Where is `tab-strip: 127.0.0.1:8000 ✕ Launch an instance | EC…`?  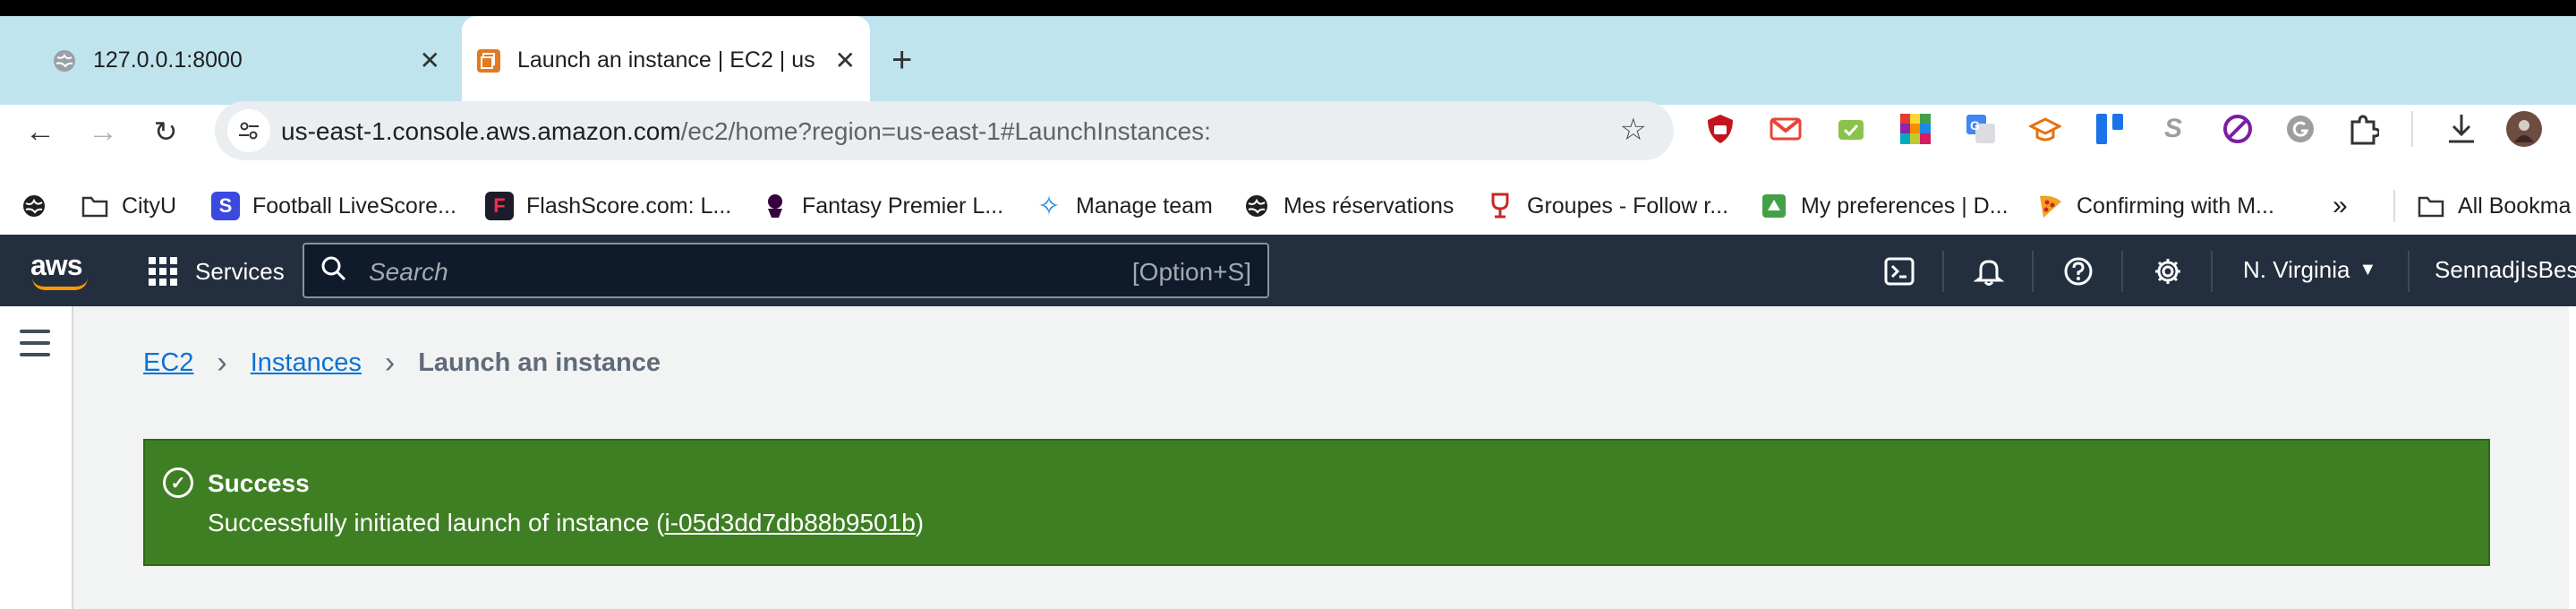
tab-strip: 127.0.0.1:8000 ✕ Launch an instance | EC… is located at coordinates (1288, 60).